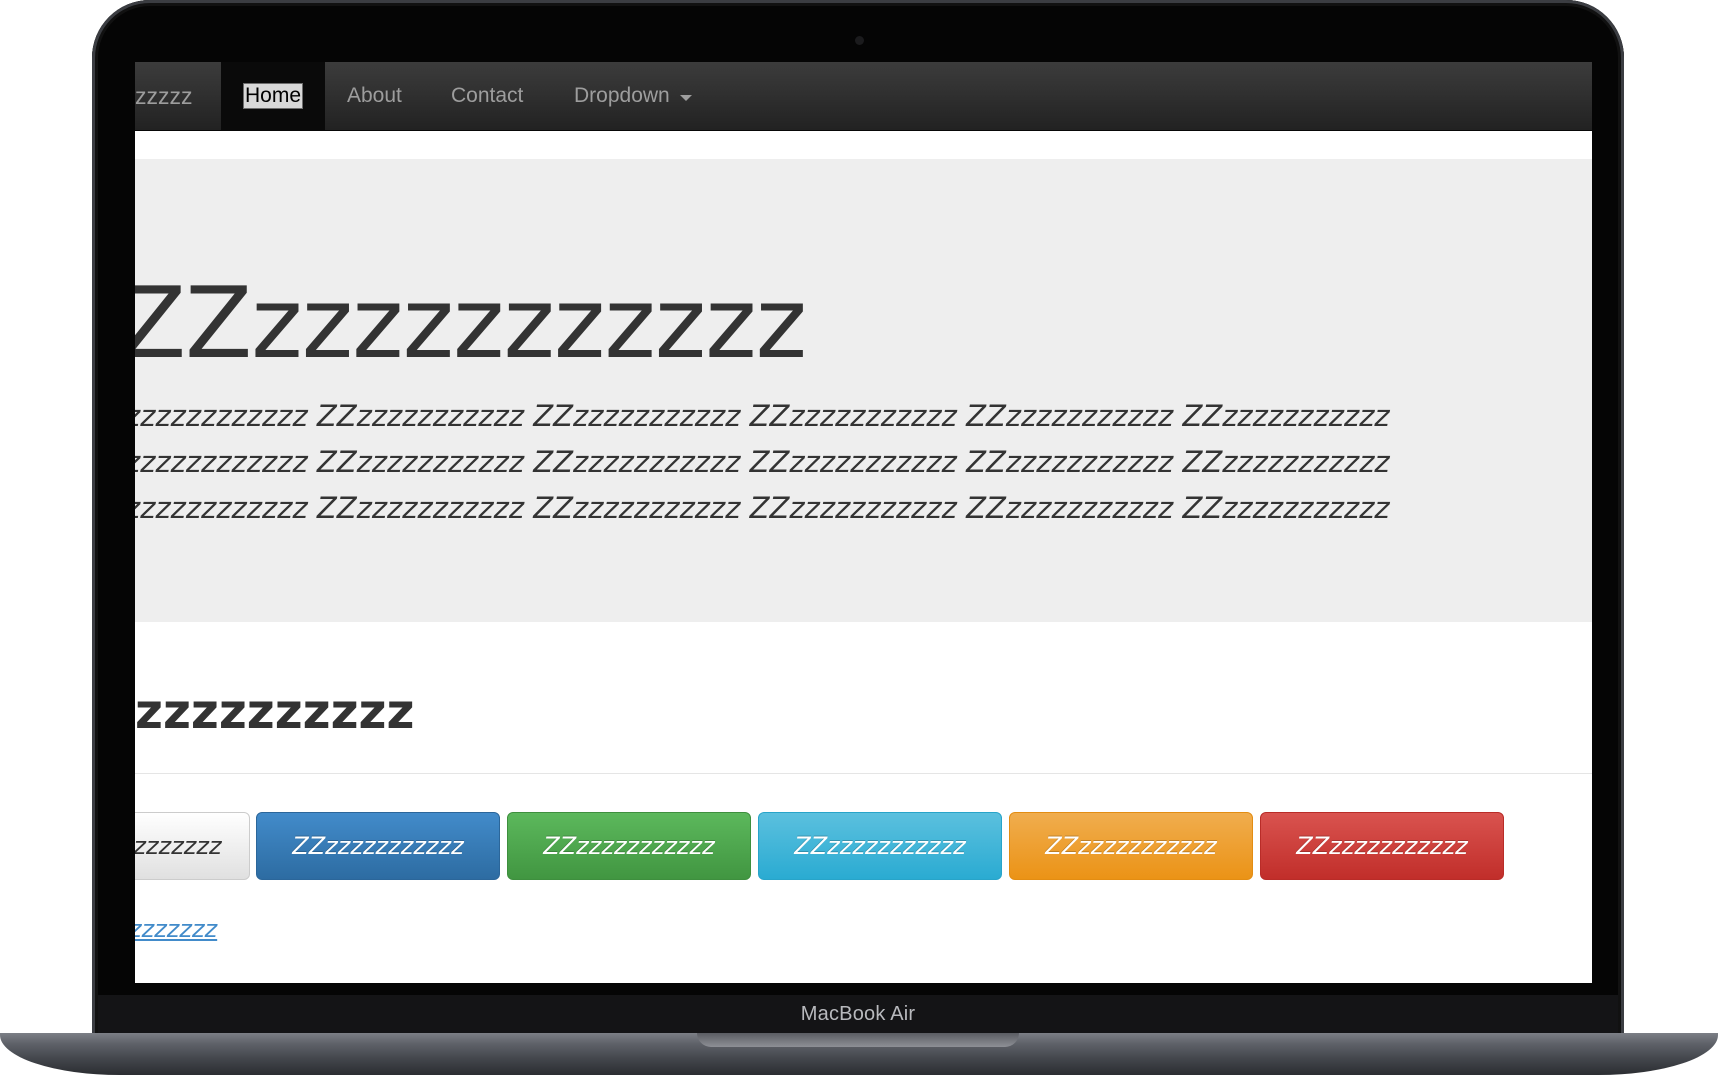 This screenshot has height=1075, width=1718. Describe the element at coordinates (1131, 846) in the screenshot. I see `warning-button: ZZzzzzzzzzzzz` at that location.